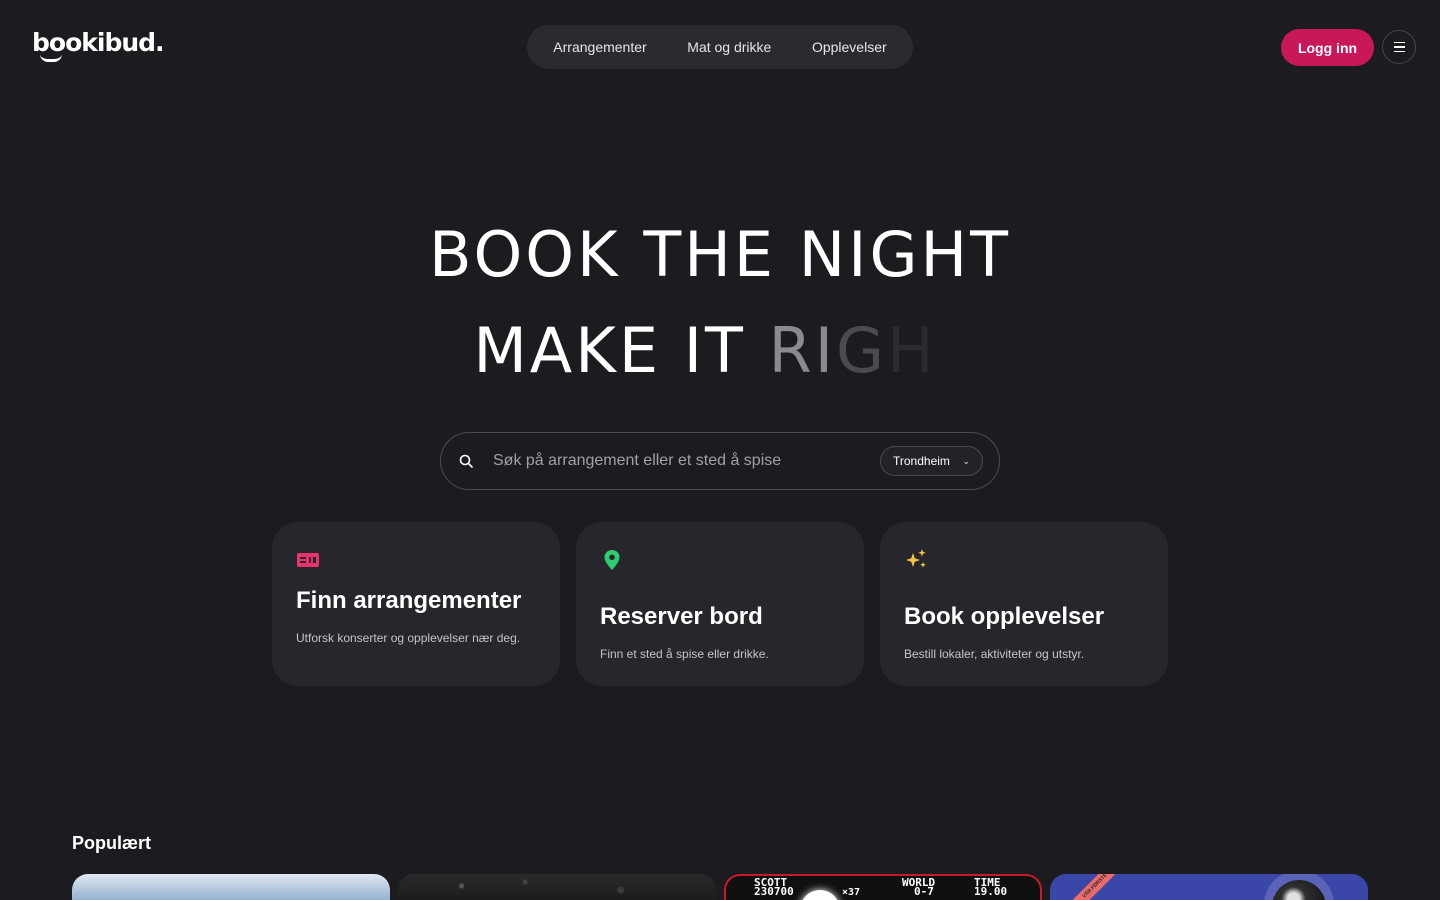 Image resolution: width=1440 pixels, height=900 pixels. What do you see at coordinates (991, 891) in the screenshot?
I see `hud-time: 19.00` at bounding box center [991, 891].